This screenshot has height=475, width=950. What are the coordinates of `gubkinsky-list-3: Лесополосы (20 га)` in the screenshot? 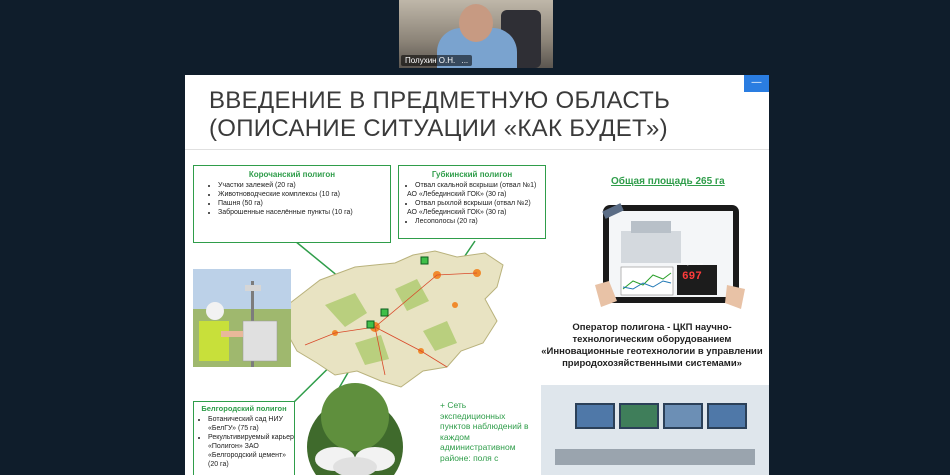 It's located at (472, 221).